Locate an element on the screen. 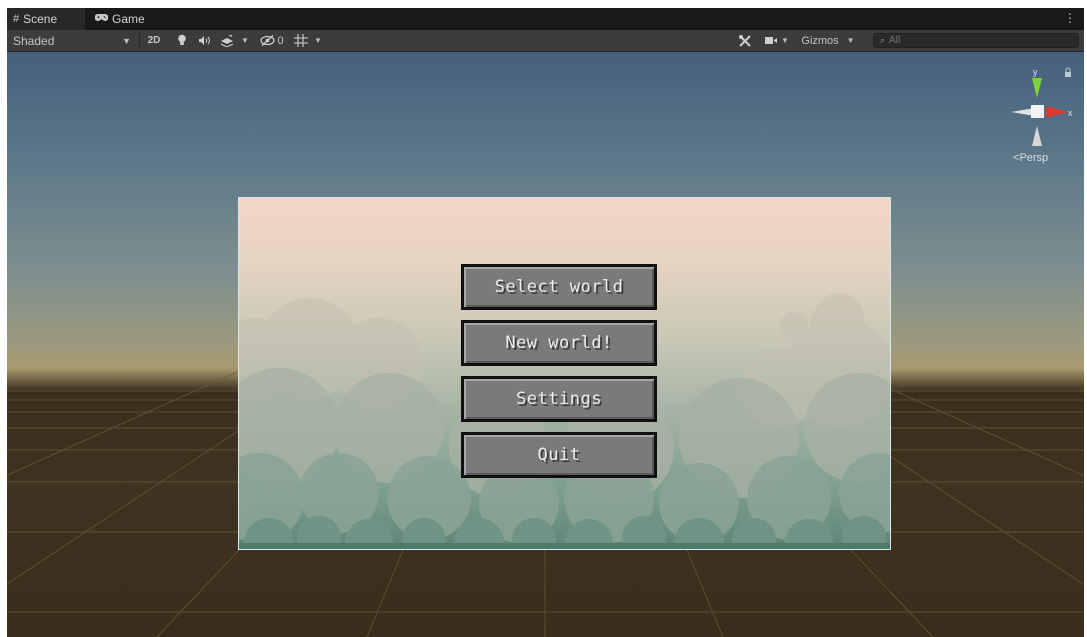 The height and width of the screenshot is (637, 1087). scene-visibility-toggle: 0 is located at coordinates (272, 40).